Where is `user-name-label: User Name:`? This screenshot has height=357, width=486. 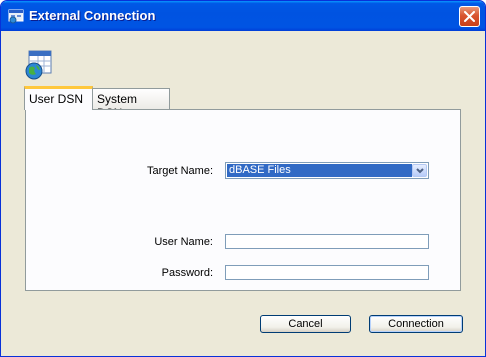 user-name-label: User Name: is located at coordinates (183, 242).